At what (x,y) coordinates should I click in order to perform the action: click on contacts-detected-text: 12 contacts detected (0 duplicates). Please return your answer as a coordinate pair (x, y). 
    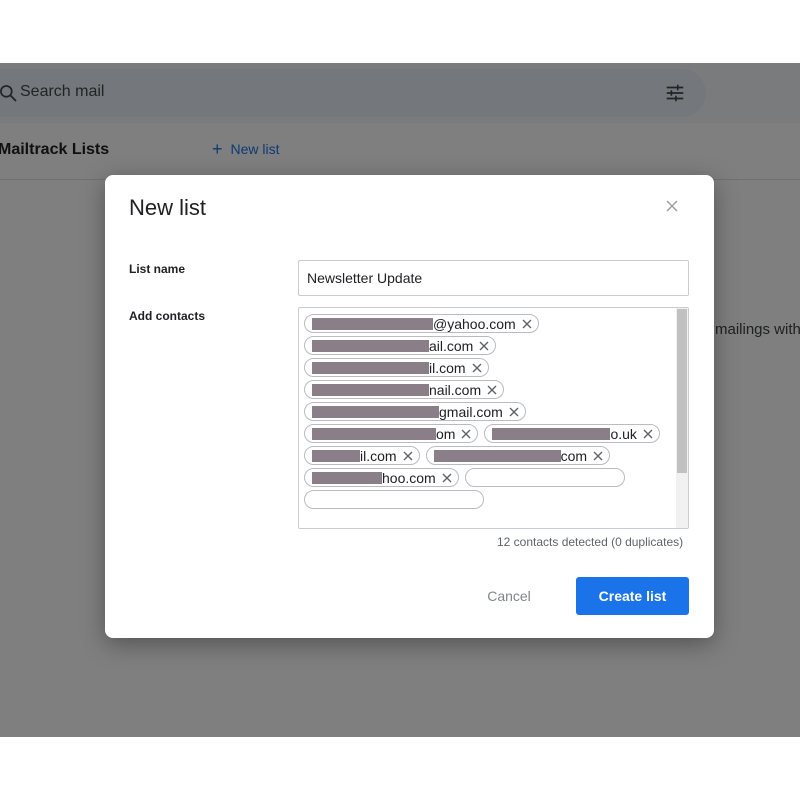
    Looking at the image, I should click on (590, 542).